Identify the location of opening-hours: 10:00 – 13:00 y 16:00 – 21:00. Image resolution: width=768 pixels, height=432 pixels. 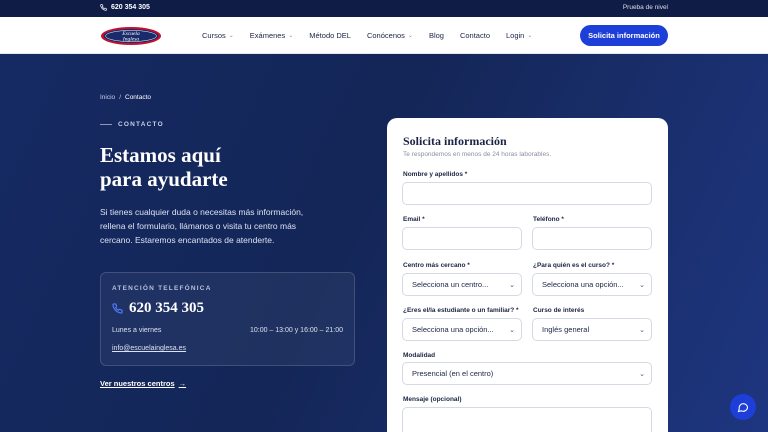
(296, 330).